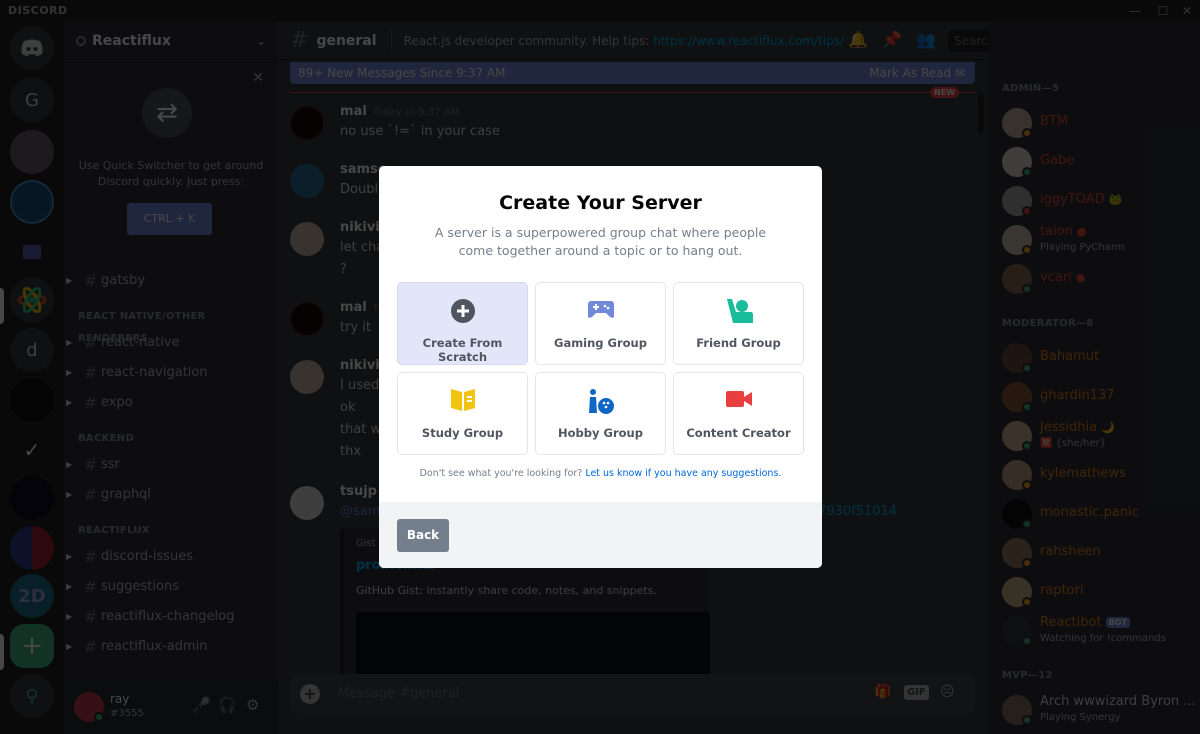 Image resolution: width=1200 pixels, height=734 pixels. What do you see at coordinates (683, 473) in the screenshot?
I see `suggestions-link: Let us know if you have any suggestions.` at bounding box center [683, 473].